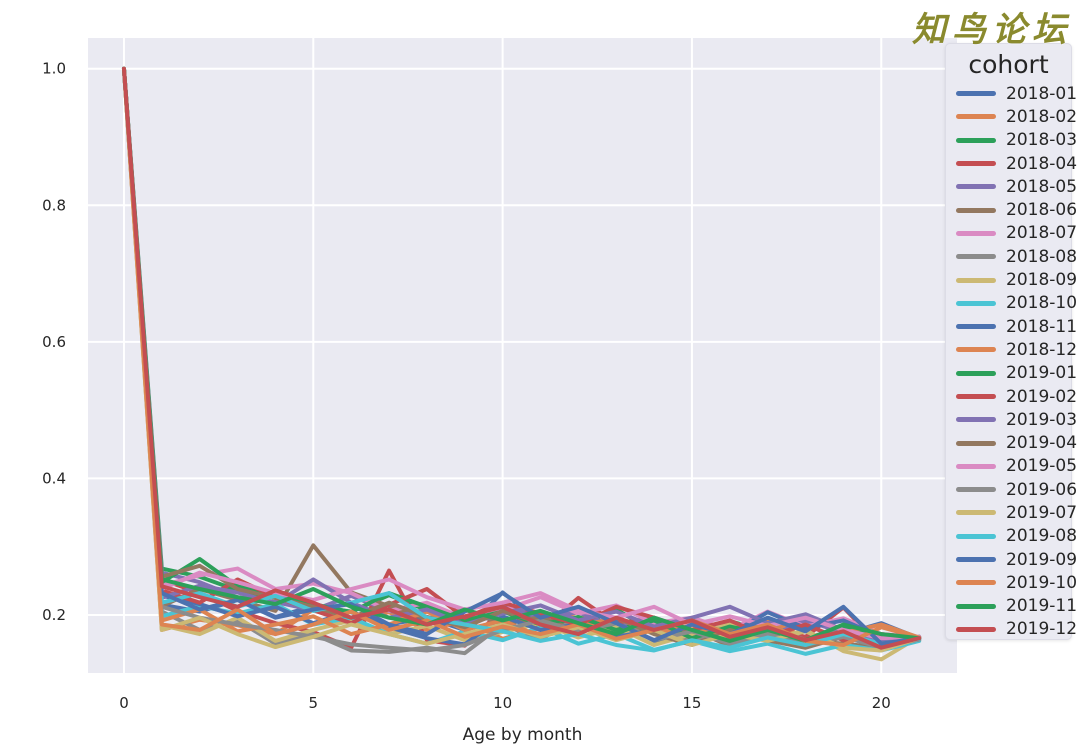  What do you see at coordinates (1008, 64) in the screenshot?
I see `legend-title: cohort` at bounding box center [1008, 64].